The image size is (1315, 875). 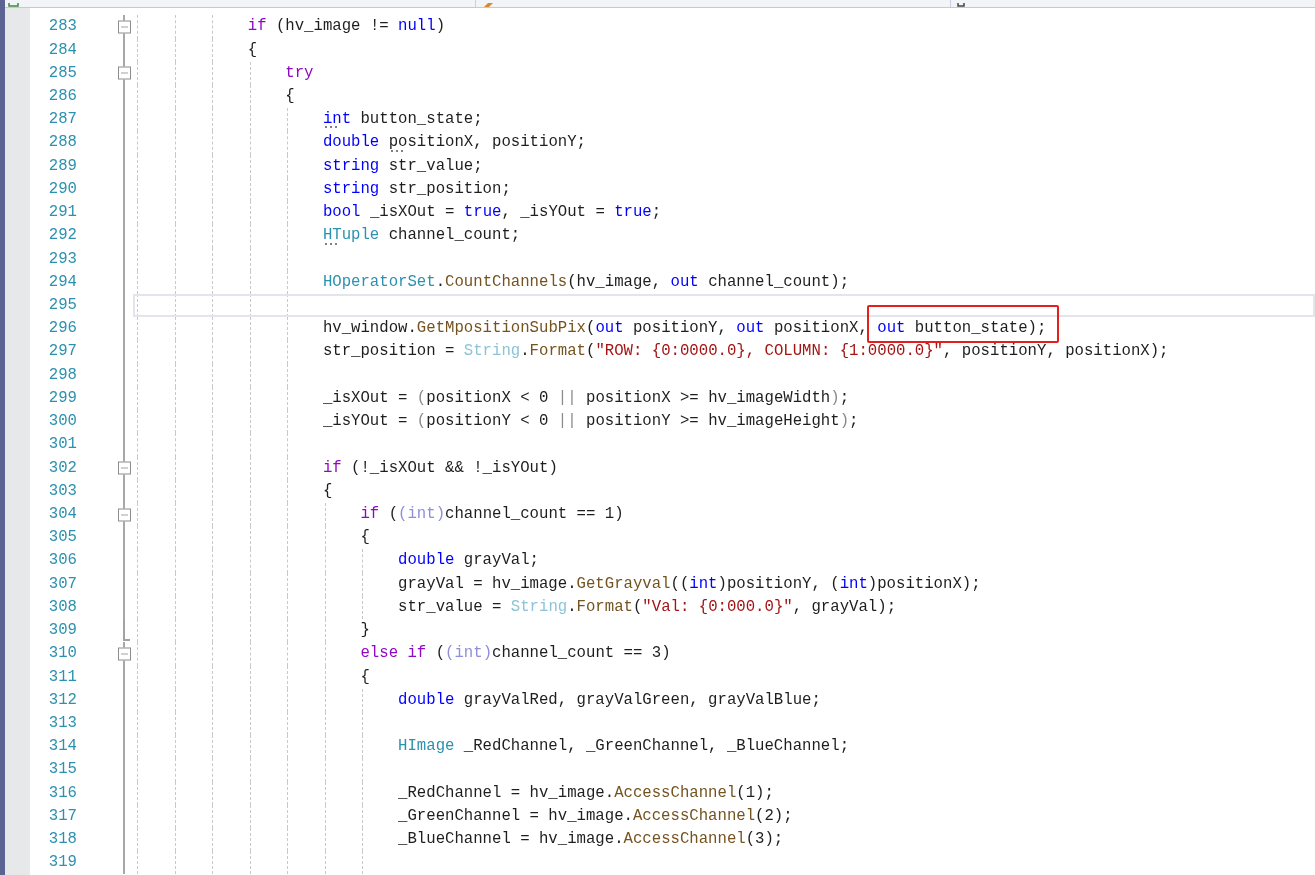 What do you see at coordinates (591, 839) in the screenshot?
I see `code-line: _BlueChannel = hv_image.AccessChannel(3);` at bounding box center [591, 839].